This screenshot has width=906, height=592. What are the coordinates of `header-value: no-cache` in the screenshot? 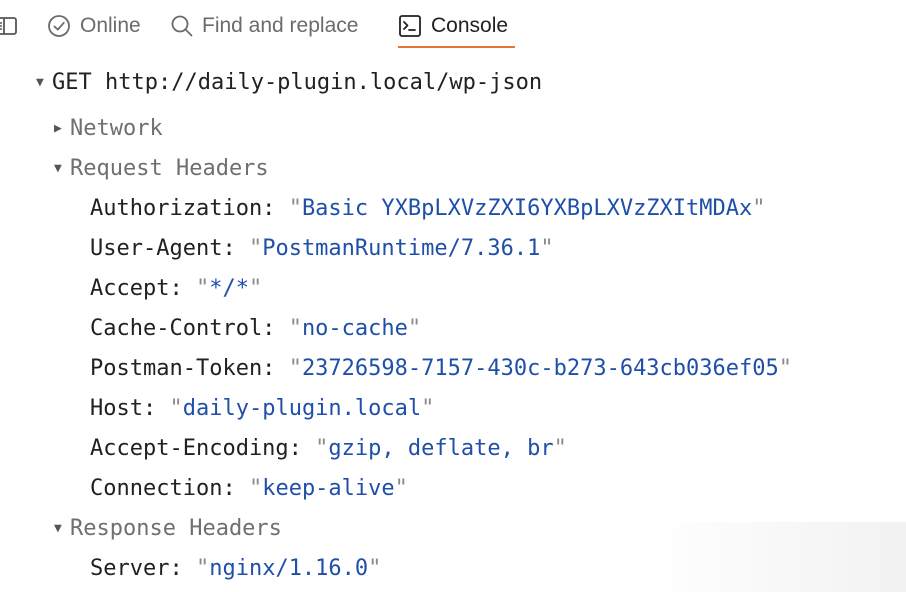 It's located at (354, 328).